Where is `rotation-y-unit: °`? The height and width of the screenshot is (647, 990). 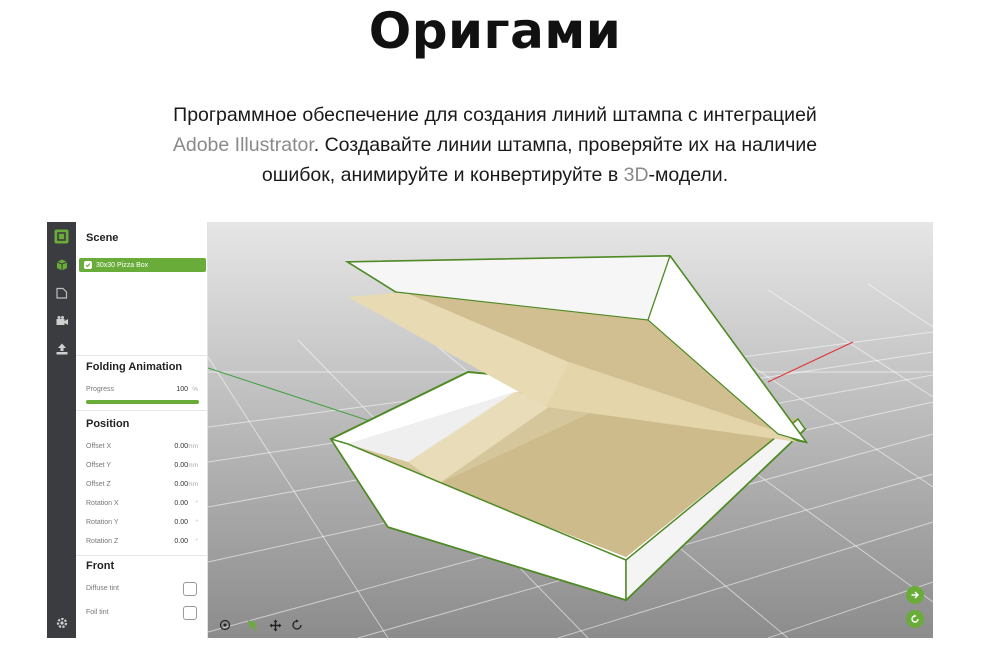 rotation-y-unit: ° is located at coordinates (196, 522).